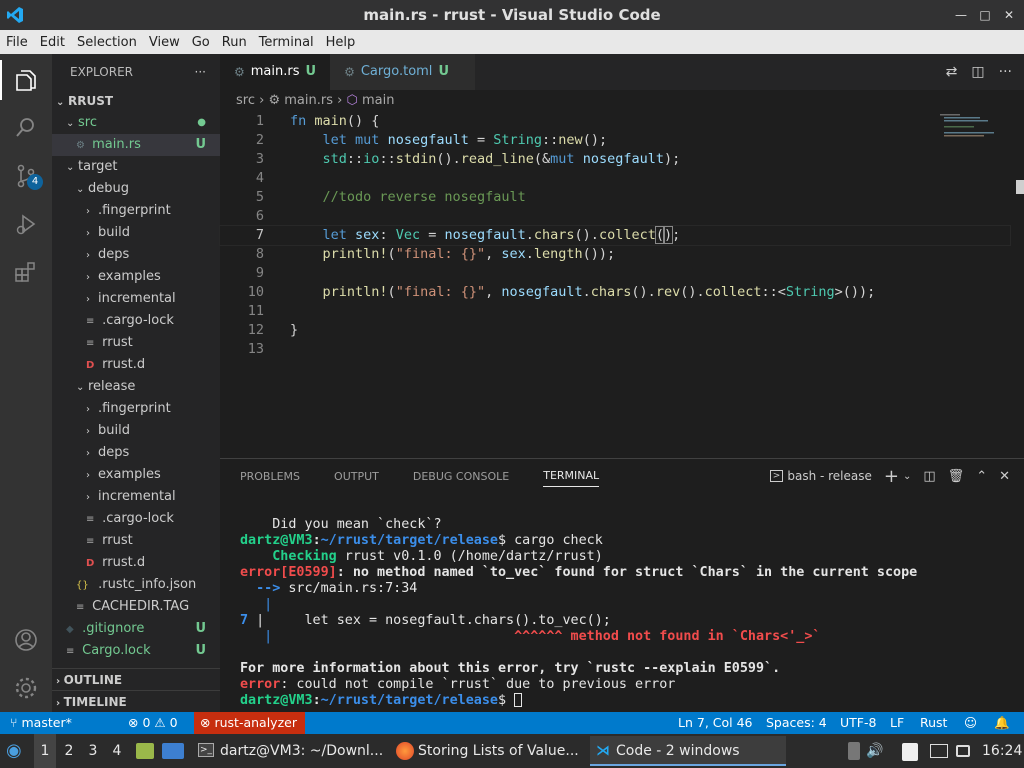 This screenshot has height=768, width=1024. What do you see at coordinates (981, 476) in the screenshot?
I see `maximize-panel-icon: ⌃` at bounding box center [981, 476].